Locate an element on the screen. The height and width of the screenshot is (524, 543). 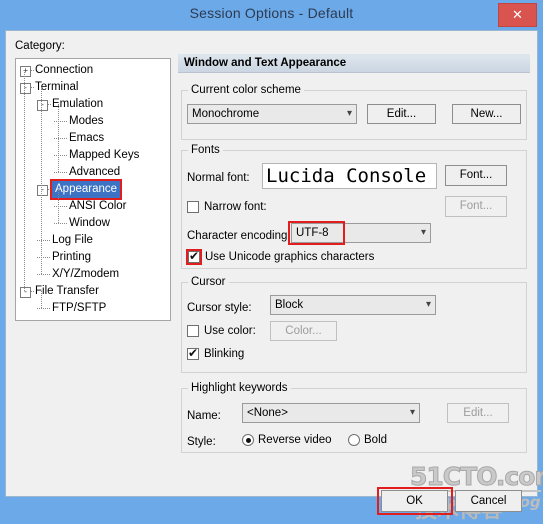
blinking-label: Blinking is located at coordinates (224, 354).